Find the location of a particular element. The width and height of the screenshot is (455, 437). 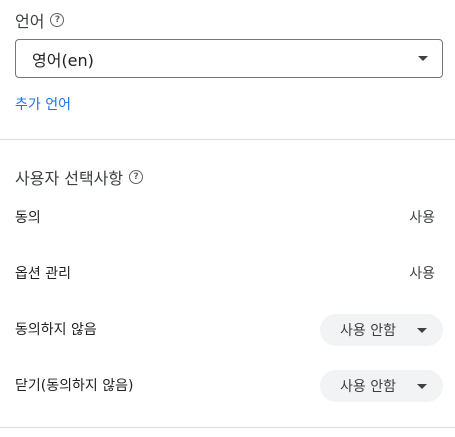

close-do-not-consent-value: 사용 안함 is located at coordinates (368, 387).